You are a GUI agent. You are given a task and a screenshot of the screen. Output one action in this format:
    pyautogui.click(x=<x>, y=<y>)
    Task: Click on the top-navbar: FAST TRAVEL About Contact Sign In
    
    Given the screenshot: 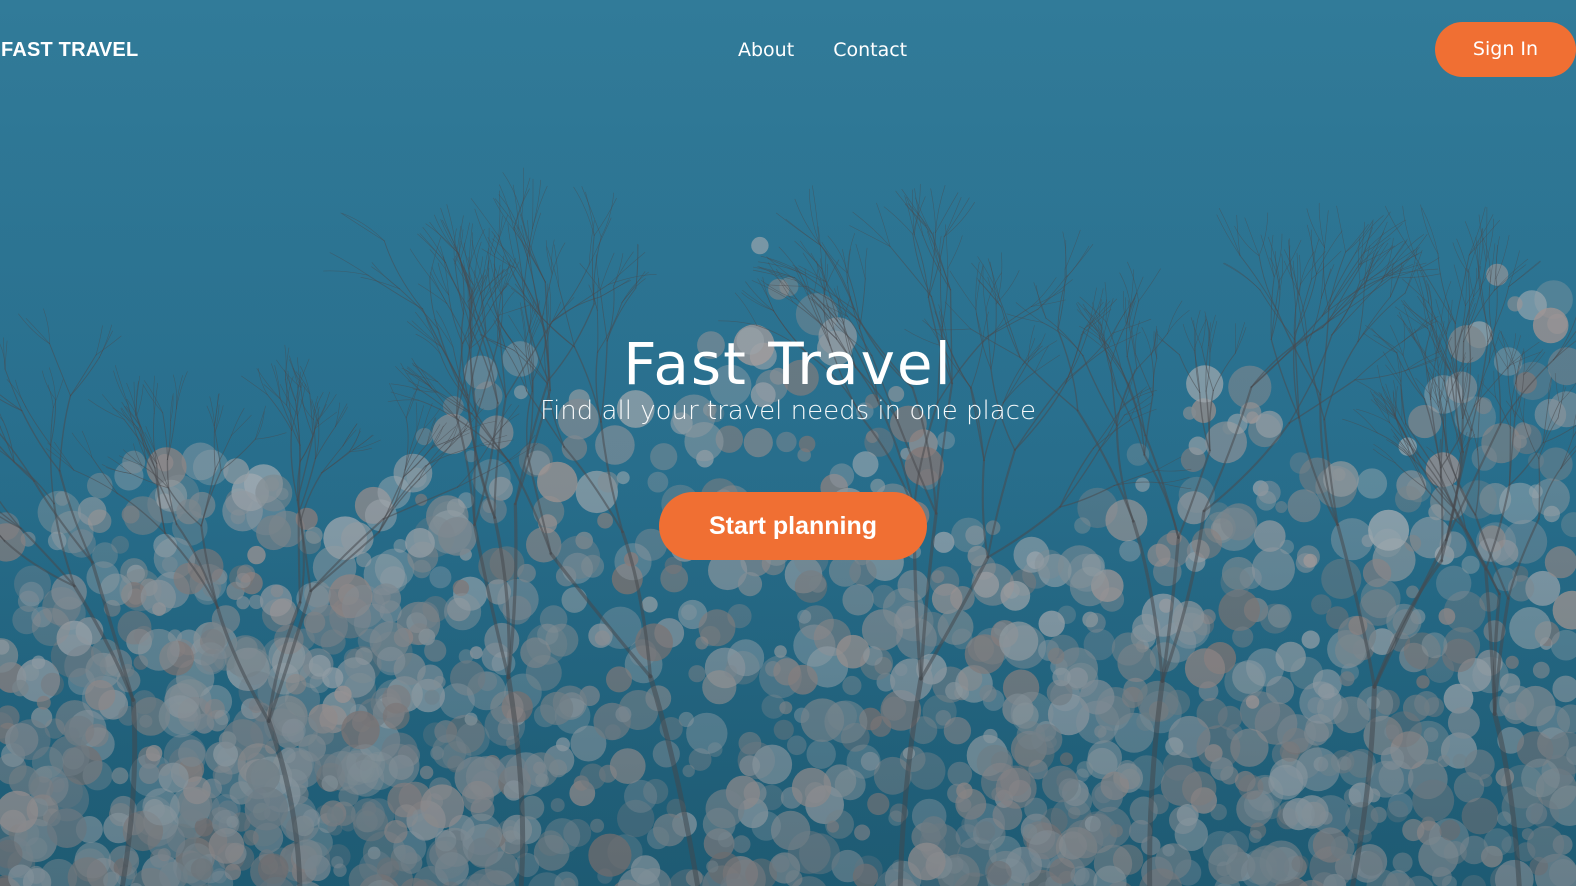 What is the action you would take?
    pyautogui.click(x=788, y=51)
    